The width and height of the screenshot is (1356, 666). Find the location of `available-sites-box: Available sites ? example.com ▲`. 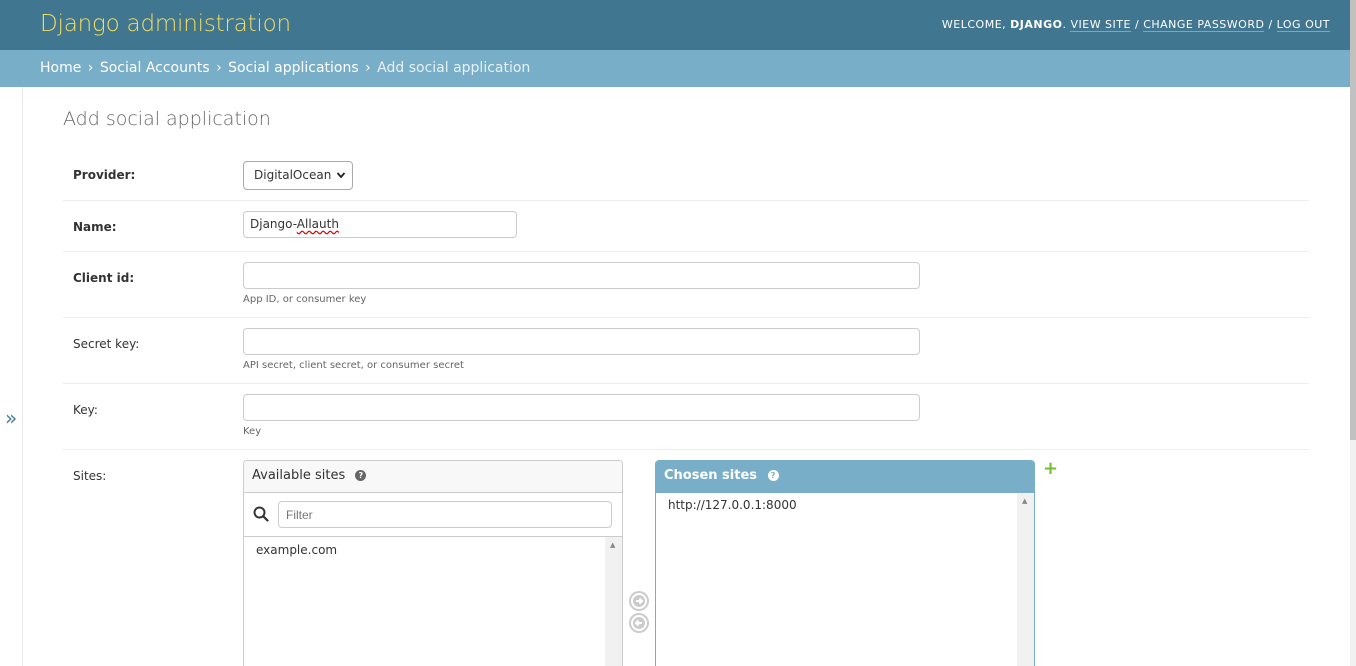

available-sites-box: Available sites ? example.com ▲ is located at coordinates (433, 563).